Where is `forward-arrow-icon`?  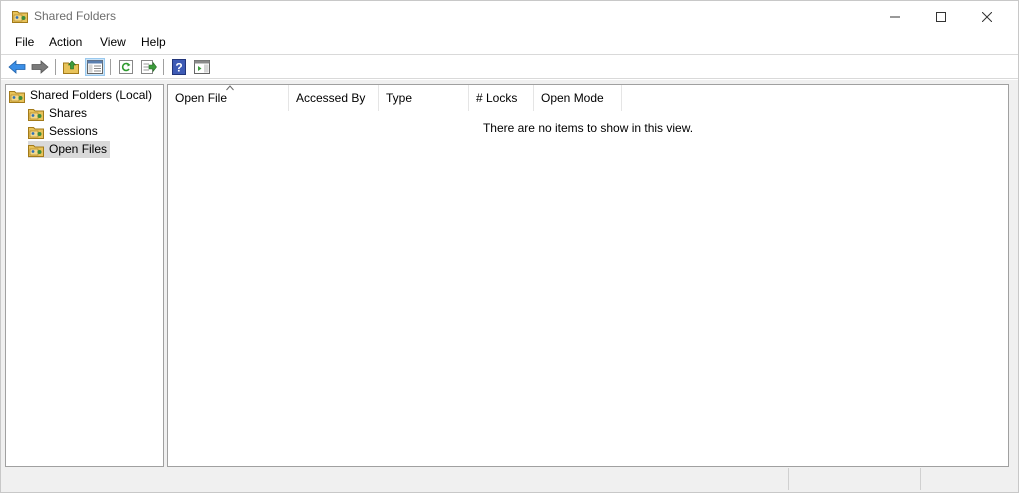 forward-arrow-icon is located at coordinates (40, 67).